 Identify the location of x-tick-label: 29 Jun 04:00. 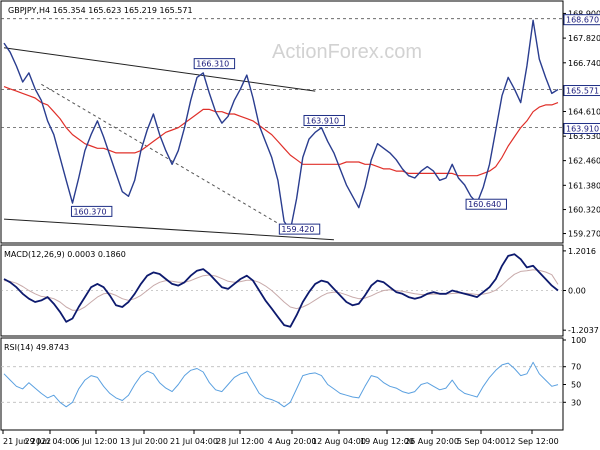
(50, 441).